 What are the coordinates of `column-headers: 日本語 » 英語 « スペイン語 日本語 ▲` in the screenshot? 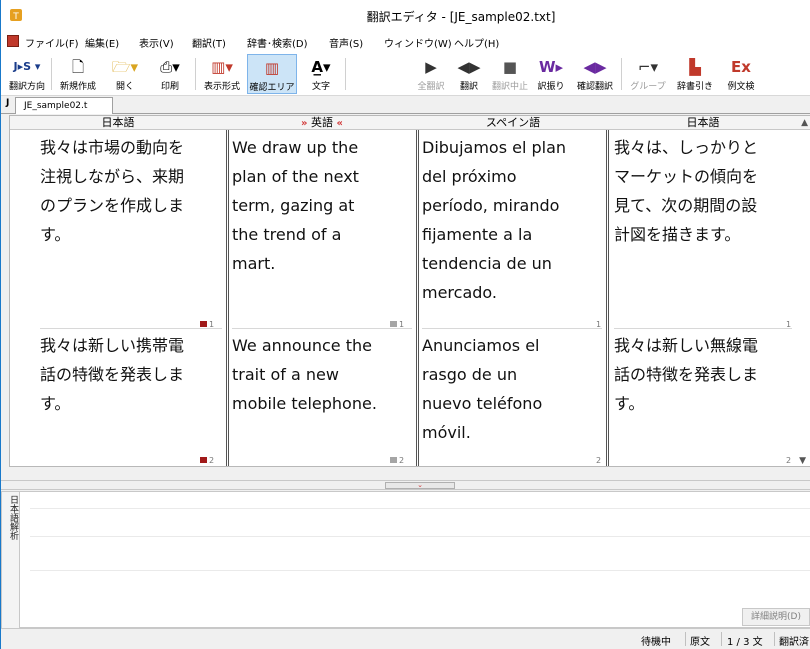 It's located at (410, 123).